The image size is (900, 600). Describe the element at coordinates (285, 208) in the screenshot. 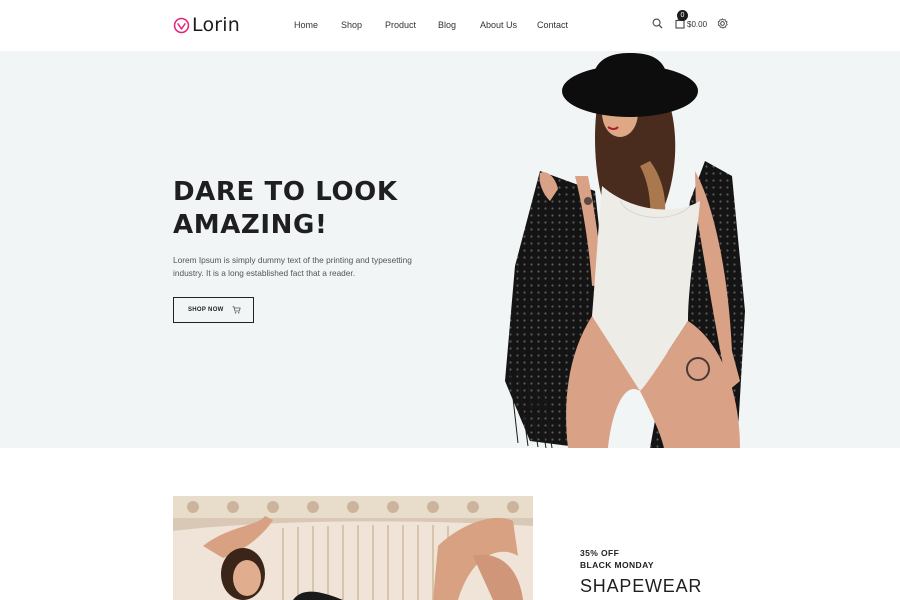

I see `hero-title: DARE TO LOOK AMAZING!` at that location.